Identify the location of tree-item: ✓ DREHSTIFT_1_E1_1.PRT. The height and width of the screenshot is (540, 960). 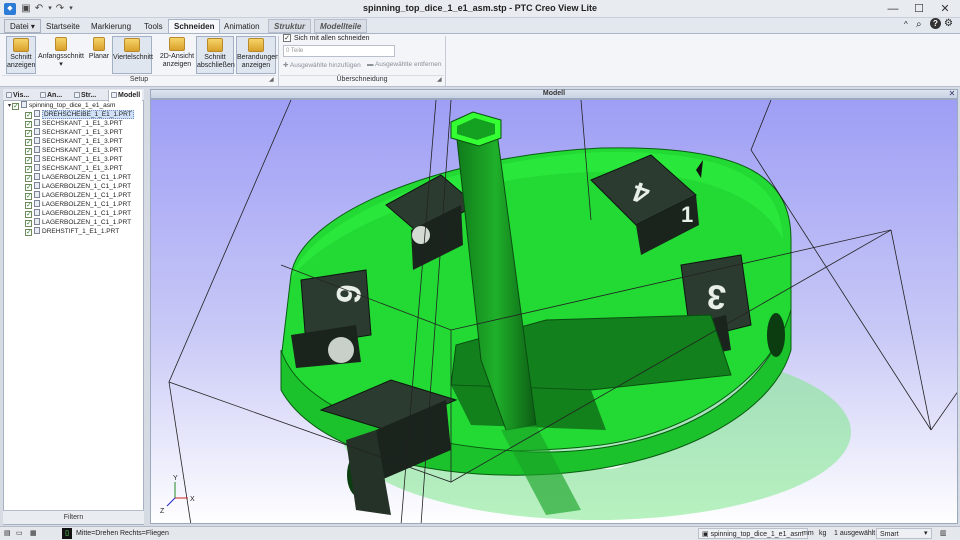
(79, 231).